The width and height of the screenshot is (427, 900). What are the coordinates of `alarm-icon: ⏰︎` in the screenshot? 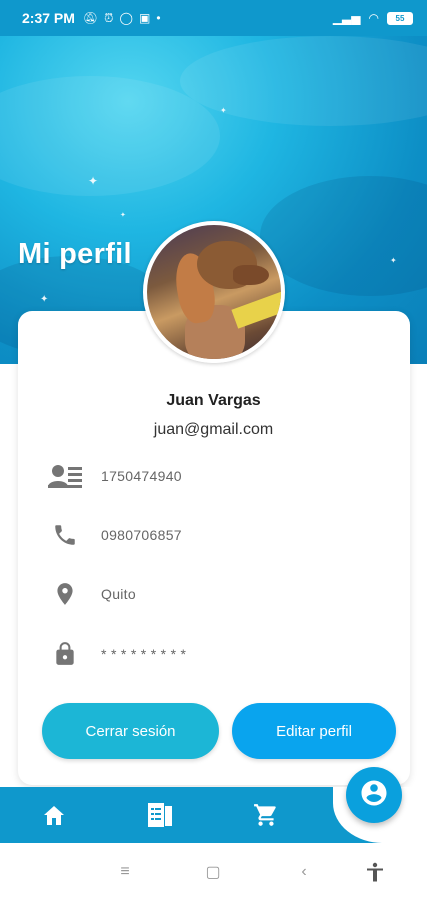 It's located at (109, 17).